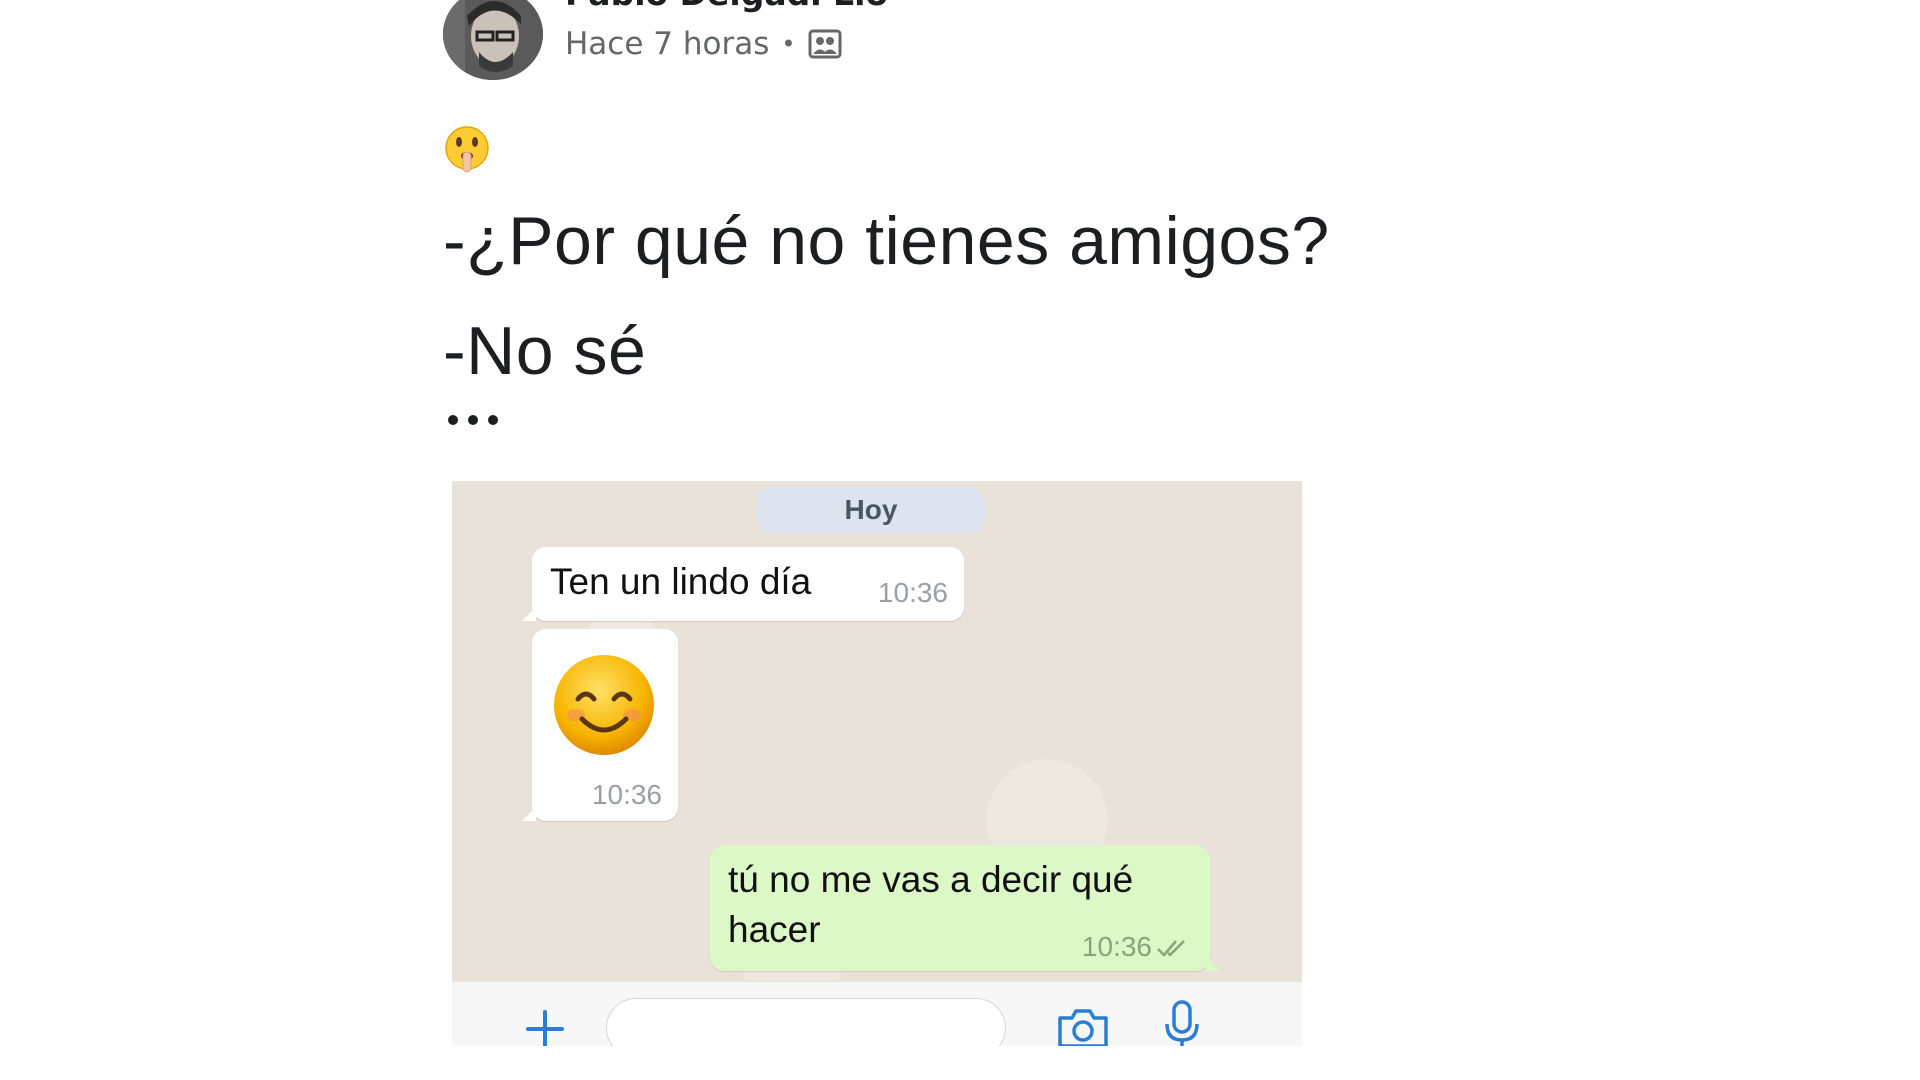 Image resolution: width=1920 pixels, height=1080 pixels. I want to click on incoming-emoji-message: 10:36, so click(600, 725).